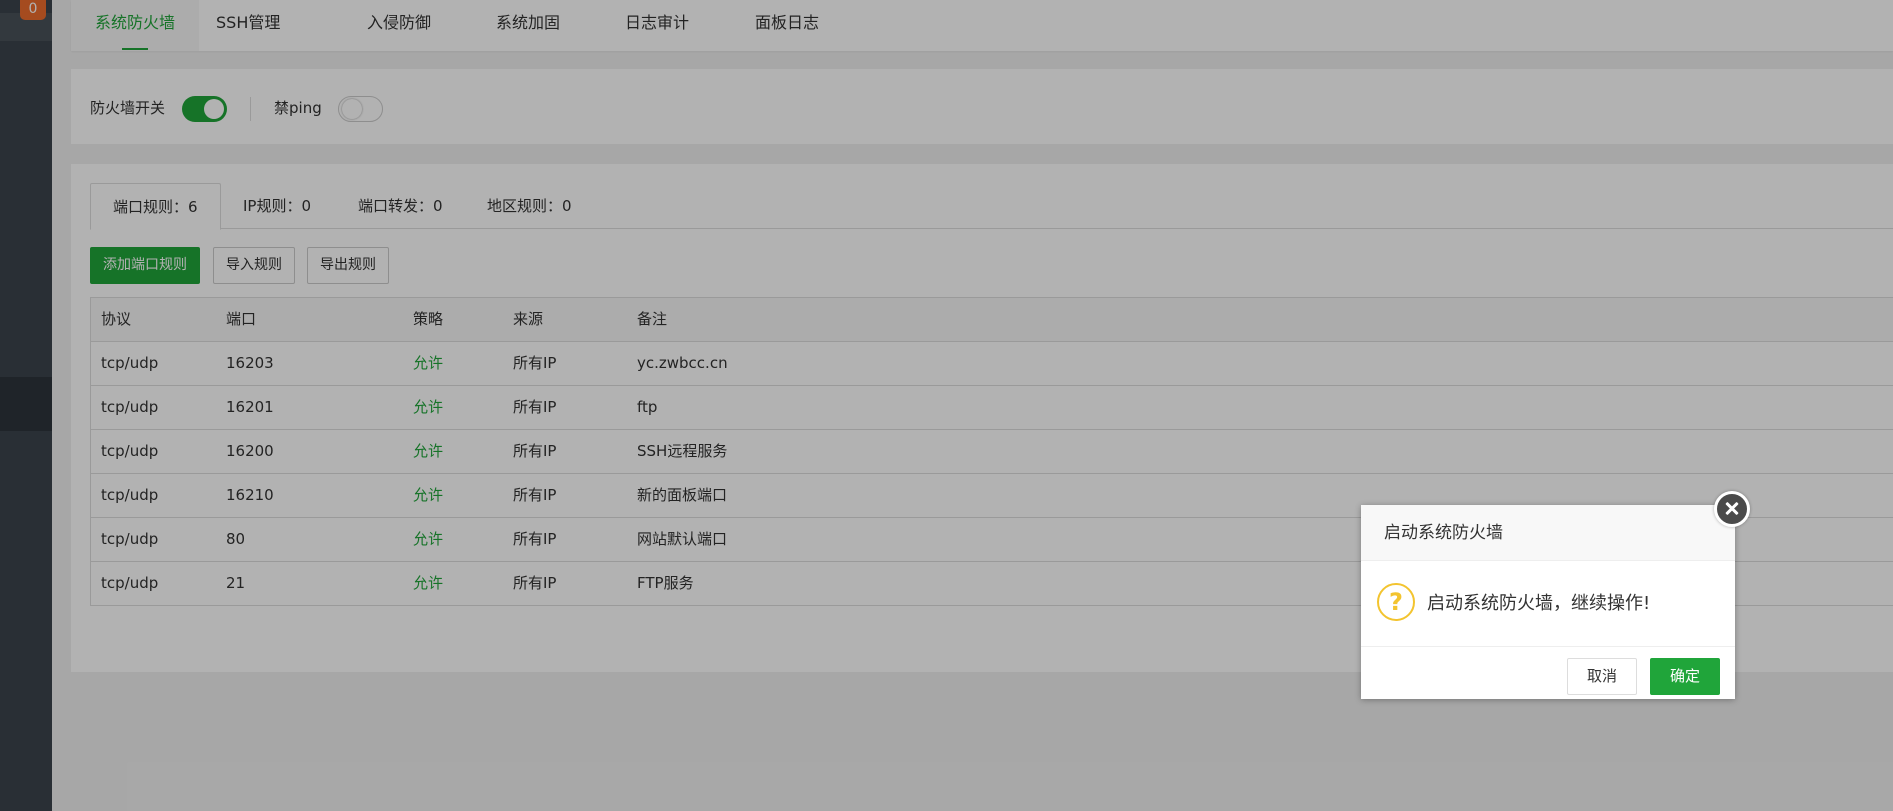 This screenshot has width=1893, height=811. I want to click on confirm-dialog: 启动系统防火墙 ? 启动系统防火墙，继续操作! 取消 确定, so click(1548, 602).